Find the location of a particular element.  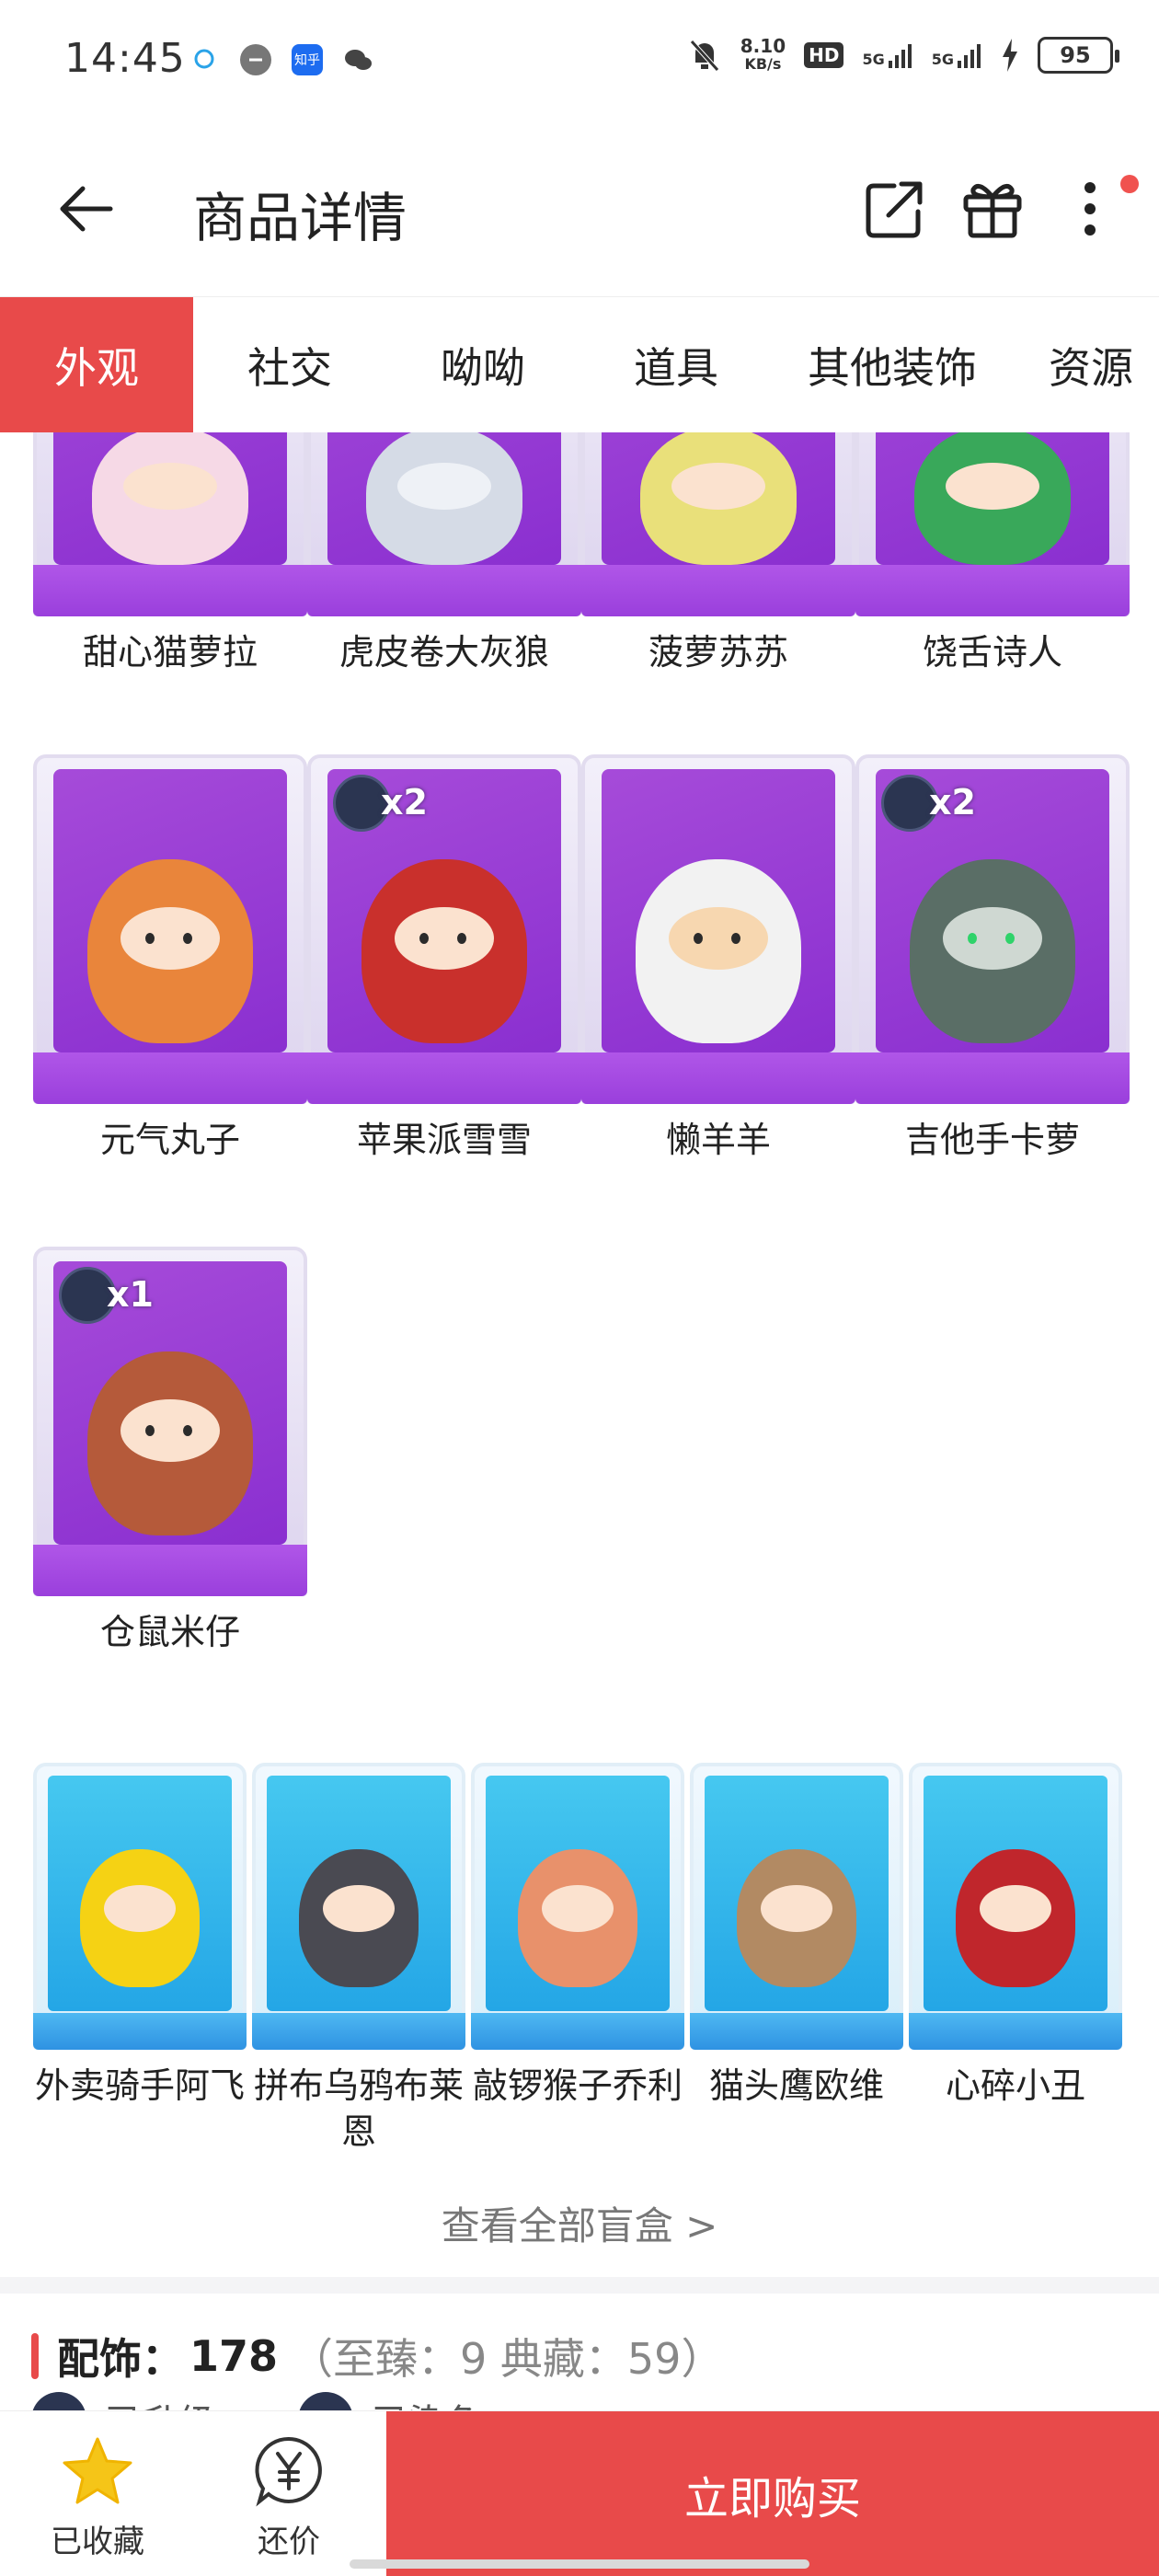

zhihu-icon: 知乎 is located at coordinates (307, 59).